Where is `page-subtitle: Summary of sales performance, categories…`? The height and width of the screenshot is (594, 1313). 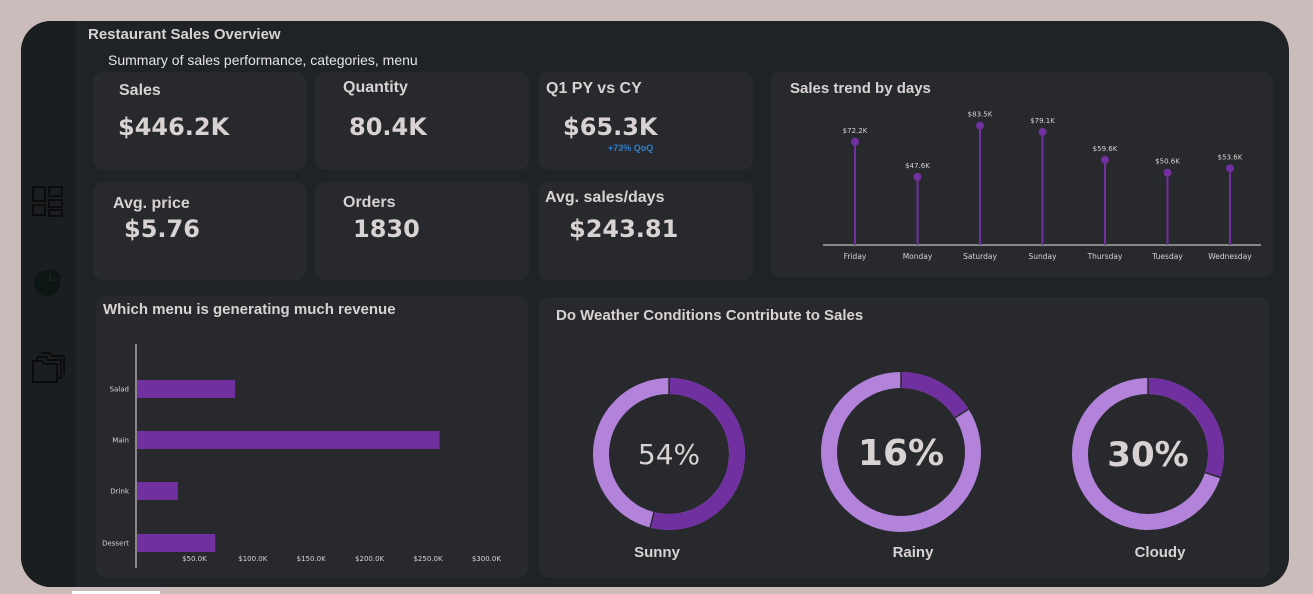
page-subtitle: Summary of sales performance, categories… is located at coordinates (263, 60).